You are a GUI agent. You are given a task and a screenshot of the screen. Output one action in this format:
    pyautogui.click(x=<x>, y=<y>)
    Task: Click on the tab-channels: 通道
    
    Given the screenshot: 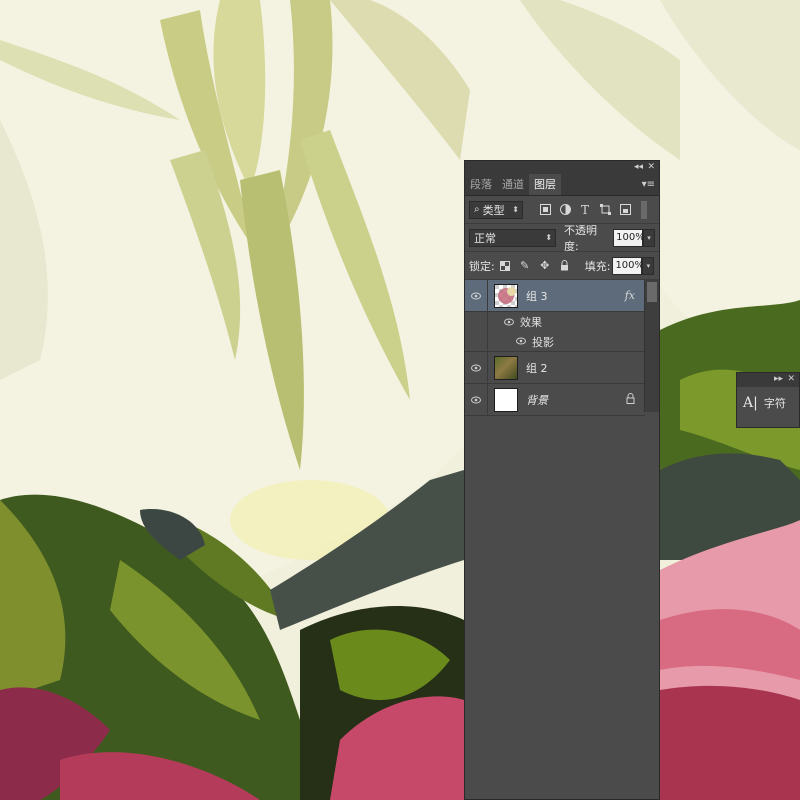 What is the action you would take?
    pyautogui.click(x=513, y=184)
    